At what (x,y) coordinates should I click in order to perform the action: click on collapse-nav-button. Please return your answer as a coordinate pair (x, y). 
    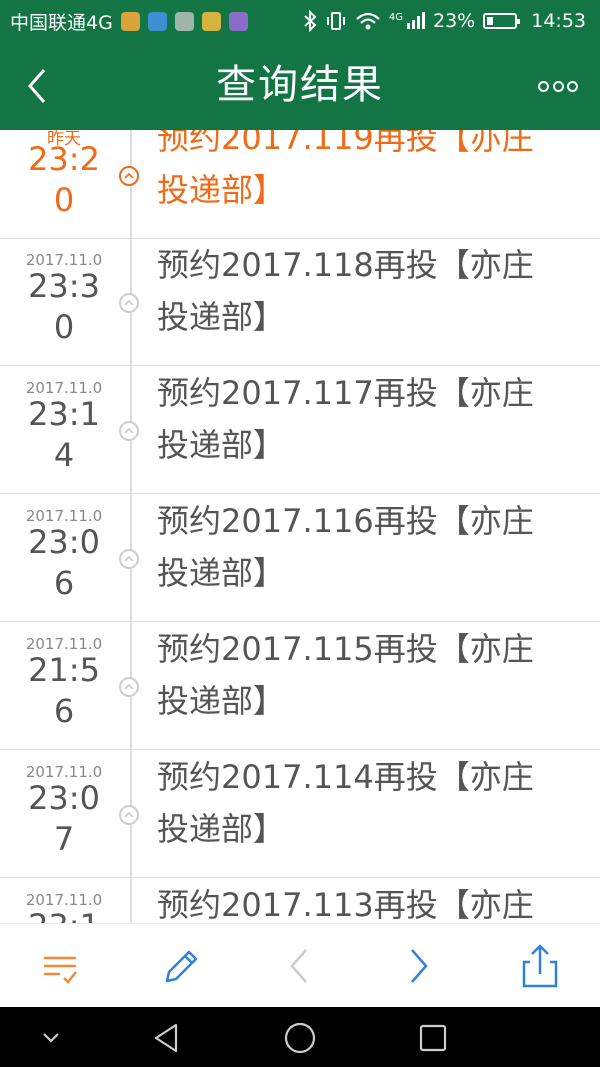
    Looking at the image, I should click on (51, 1038).